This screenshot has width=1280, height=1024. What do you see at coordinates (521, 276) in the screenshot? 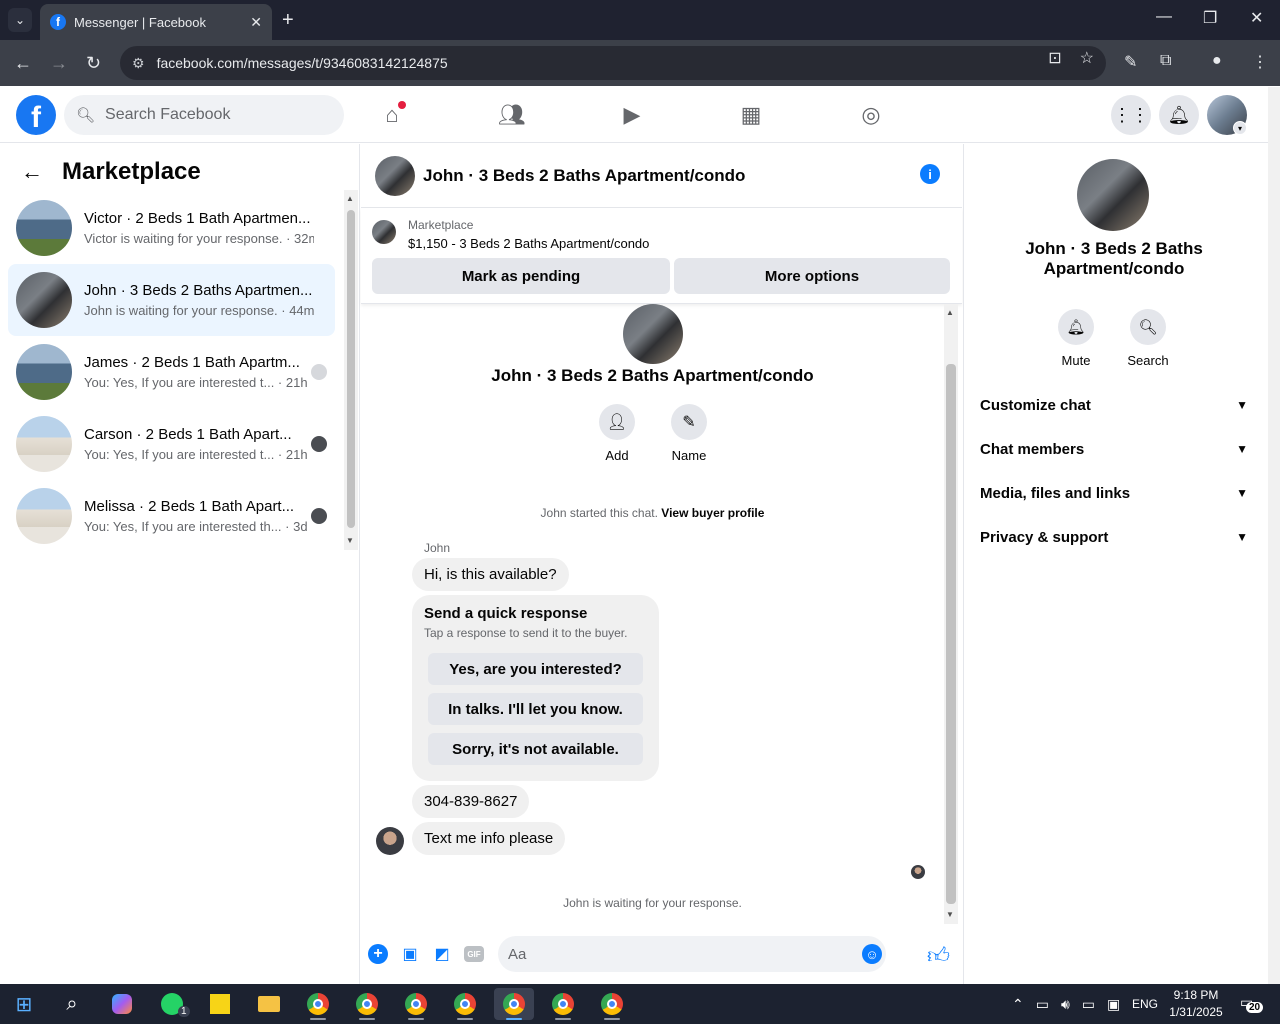
I see `mark-as-pending-button: Mark as pending` at bounding box center [521, 276].